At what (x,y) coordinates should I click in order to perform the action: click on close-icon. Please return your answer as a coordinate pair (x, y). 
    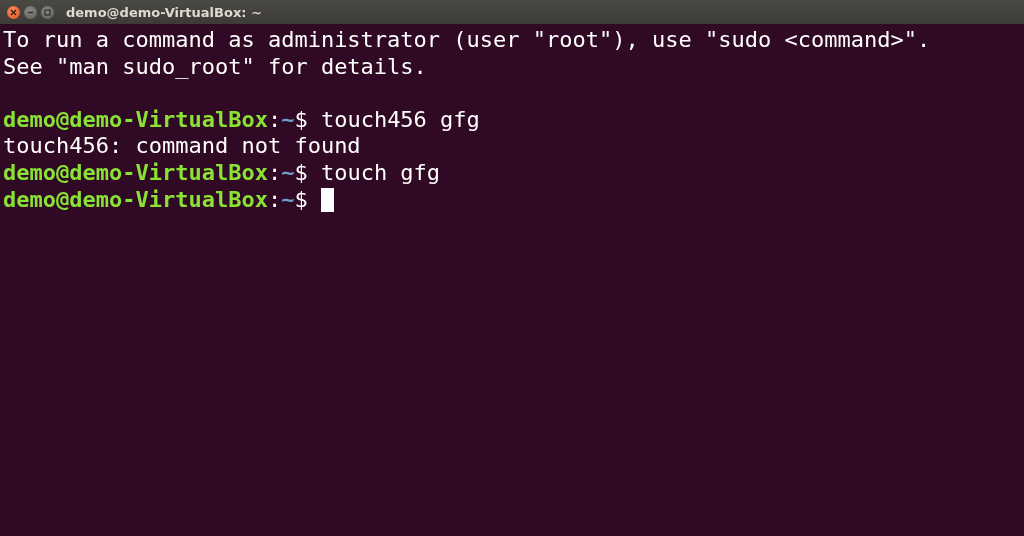
    Looking at the image, I should click on (13, 12).